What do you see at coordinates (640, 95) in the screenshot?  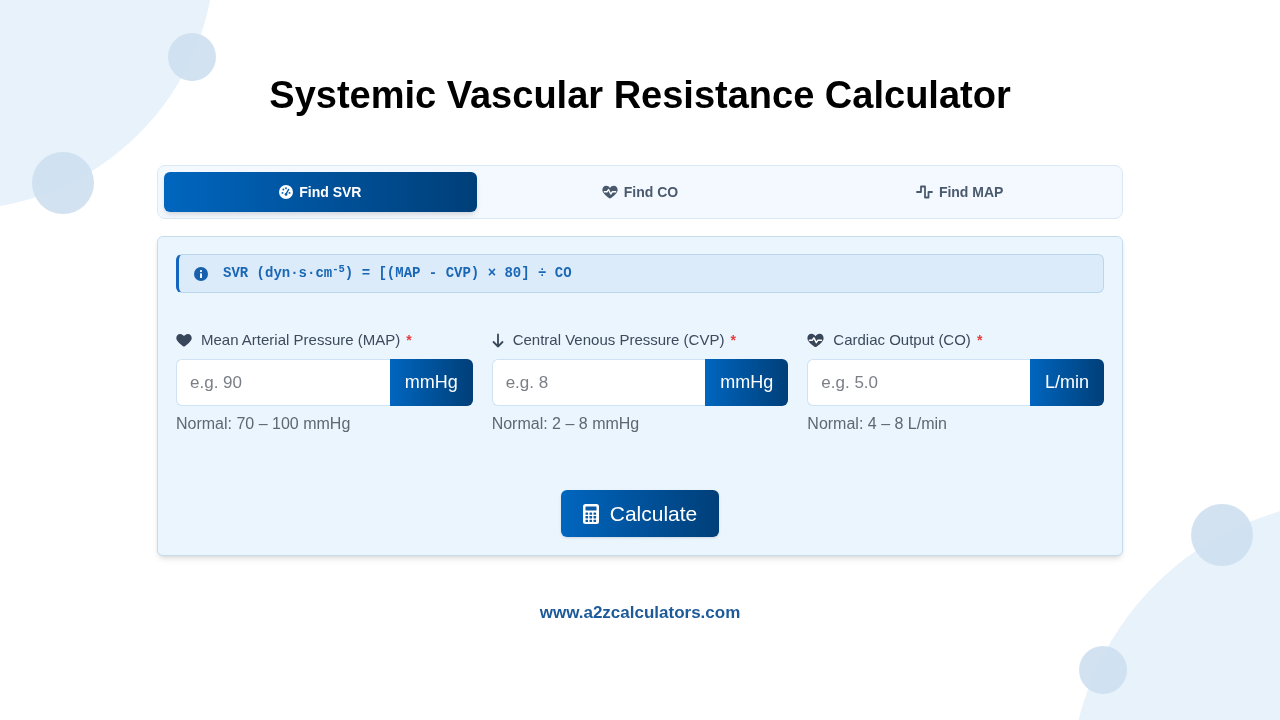 I see `page-title: Systemic Vascular Resistance Calculator` at bounding box center [640, 95].